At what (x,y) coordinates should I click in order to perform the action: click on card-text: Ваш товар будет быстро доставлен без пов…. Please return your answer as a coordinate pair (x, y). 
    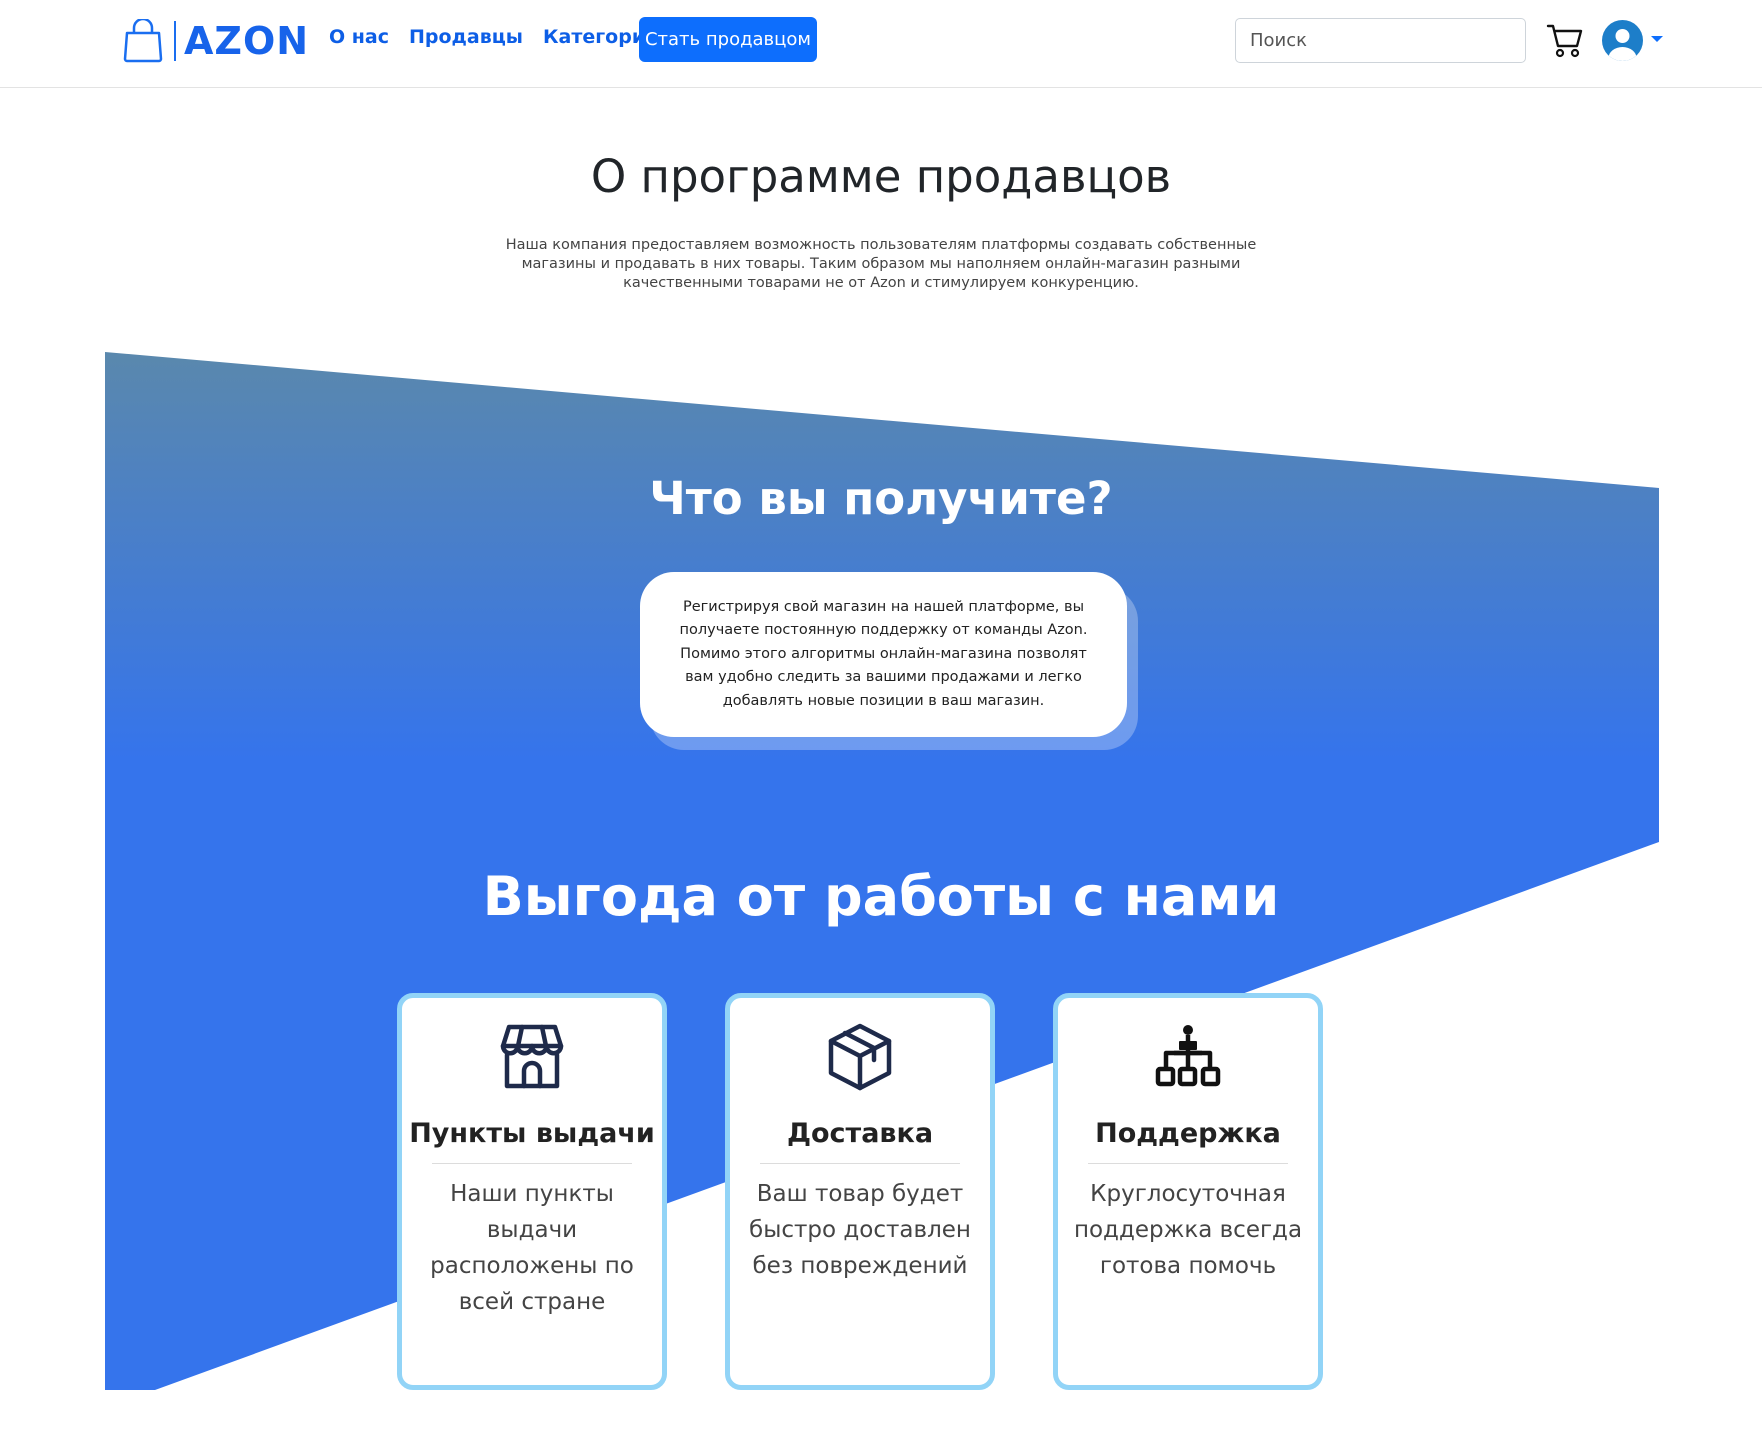
    Looking at the image, I should click on (860, 1230).